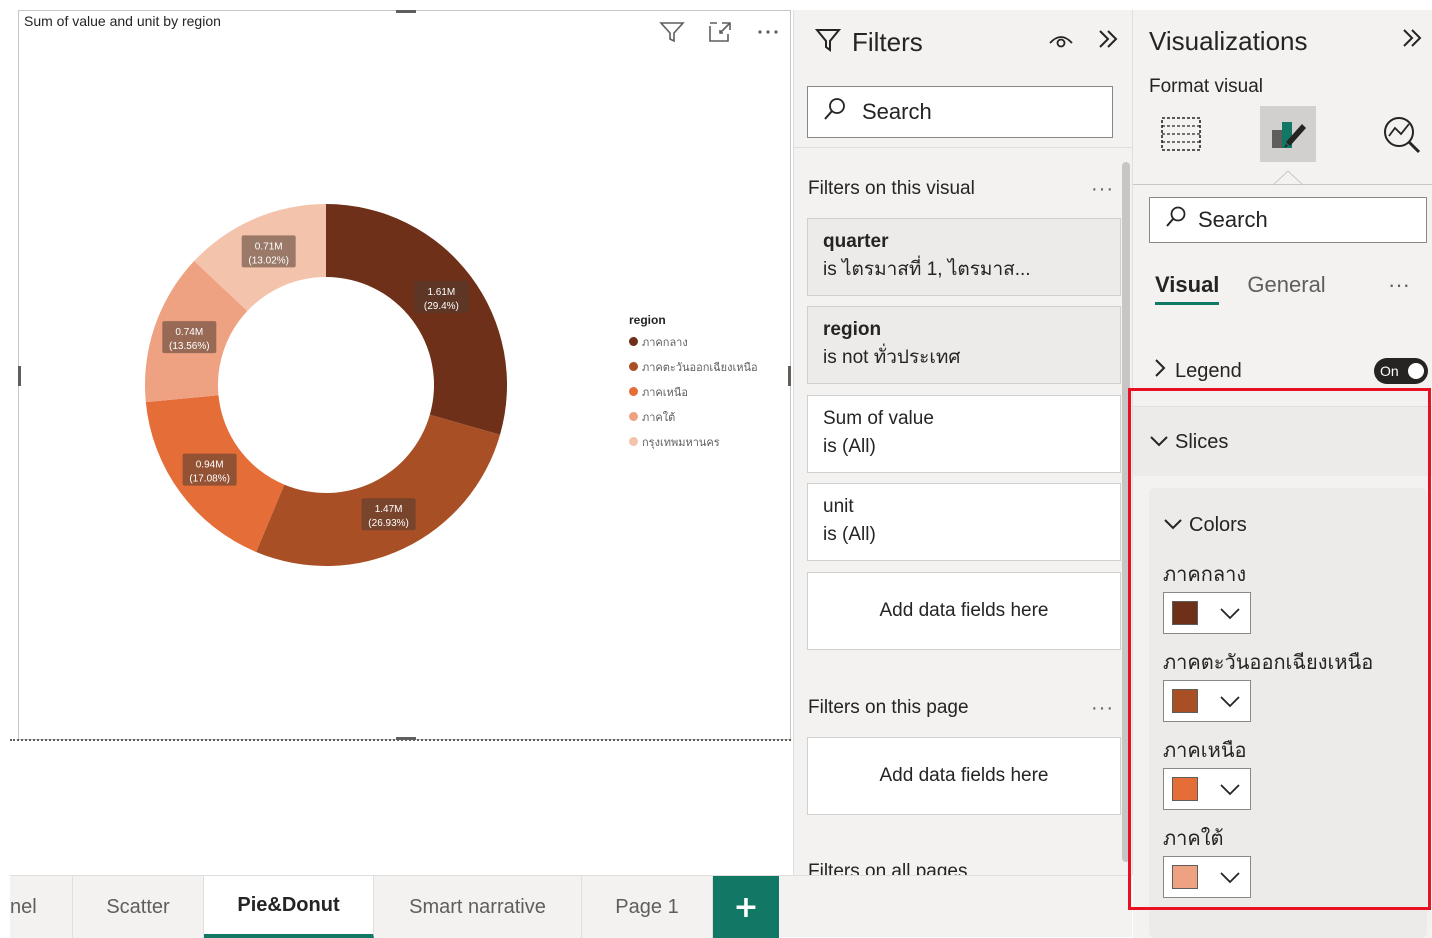  I want to click on chevron-right-icon, so click(1160, 371).